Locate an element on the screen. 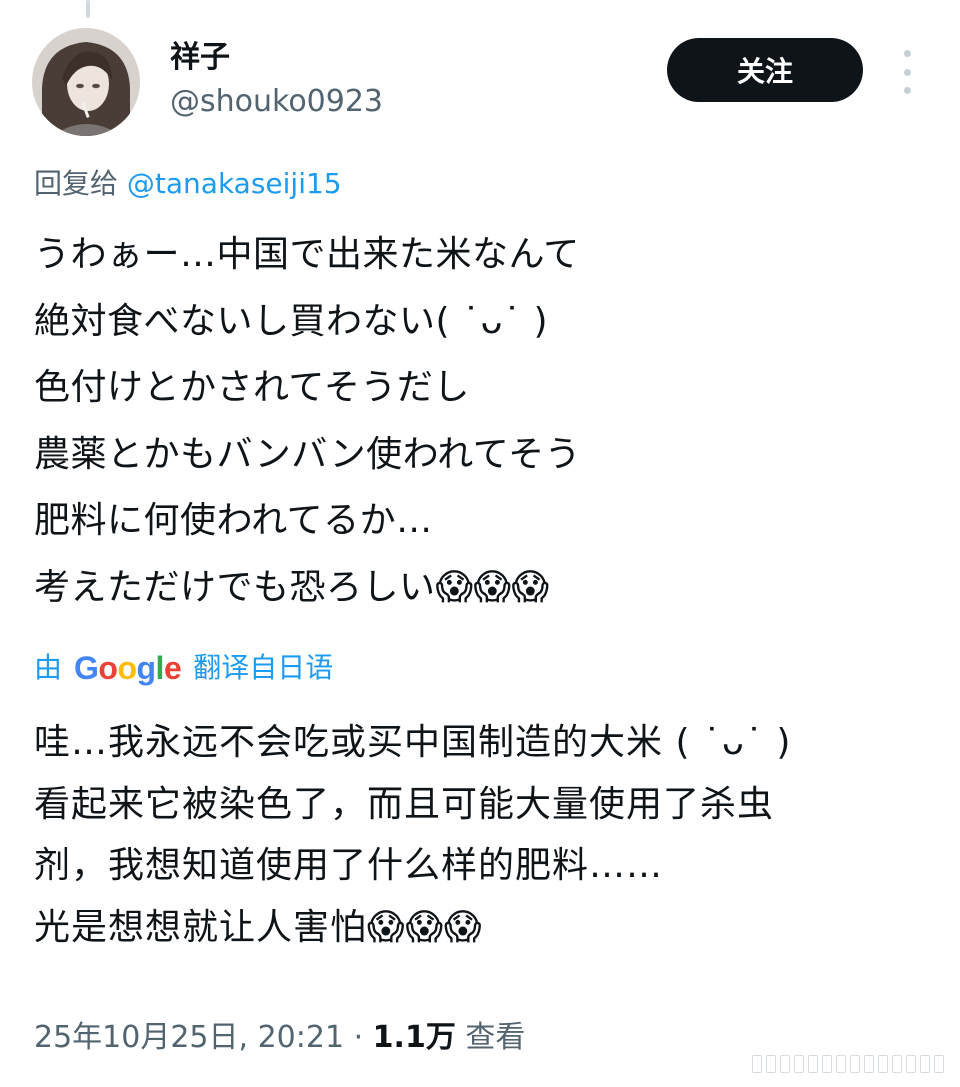 This screenshot has height=1087, width=960. views-count: 1.1万 is located at coordinates (414, 1037).